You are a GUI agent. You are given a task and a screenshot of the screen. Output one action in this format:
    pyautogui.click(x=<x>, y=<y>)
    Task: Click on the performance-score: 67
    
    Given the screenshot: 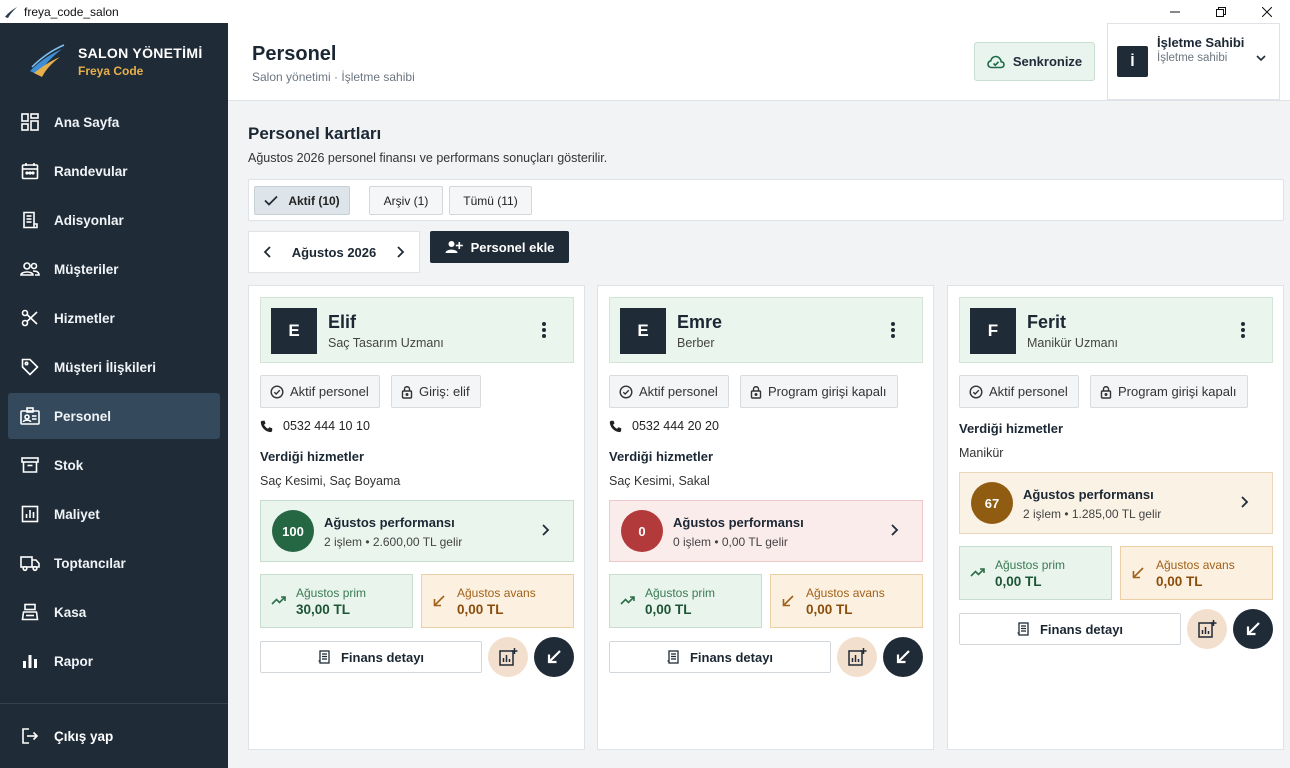 What is the action you would take?
    pyautogui.click(x=992, y=503)
    